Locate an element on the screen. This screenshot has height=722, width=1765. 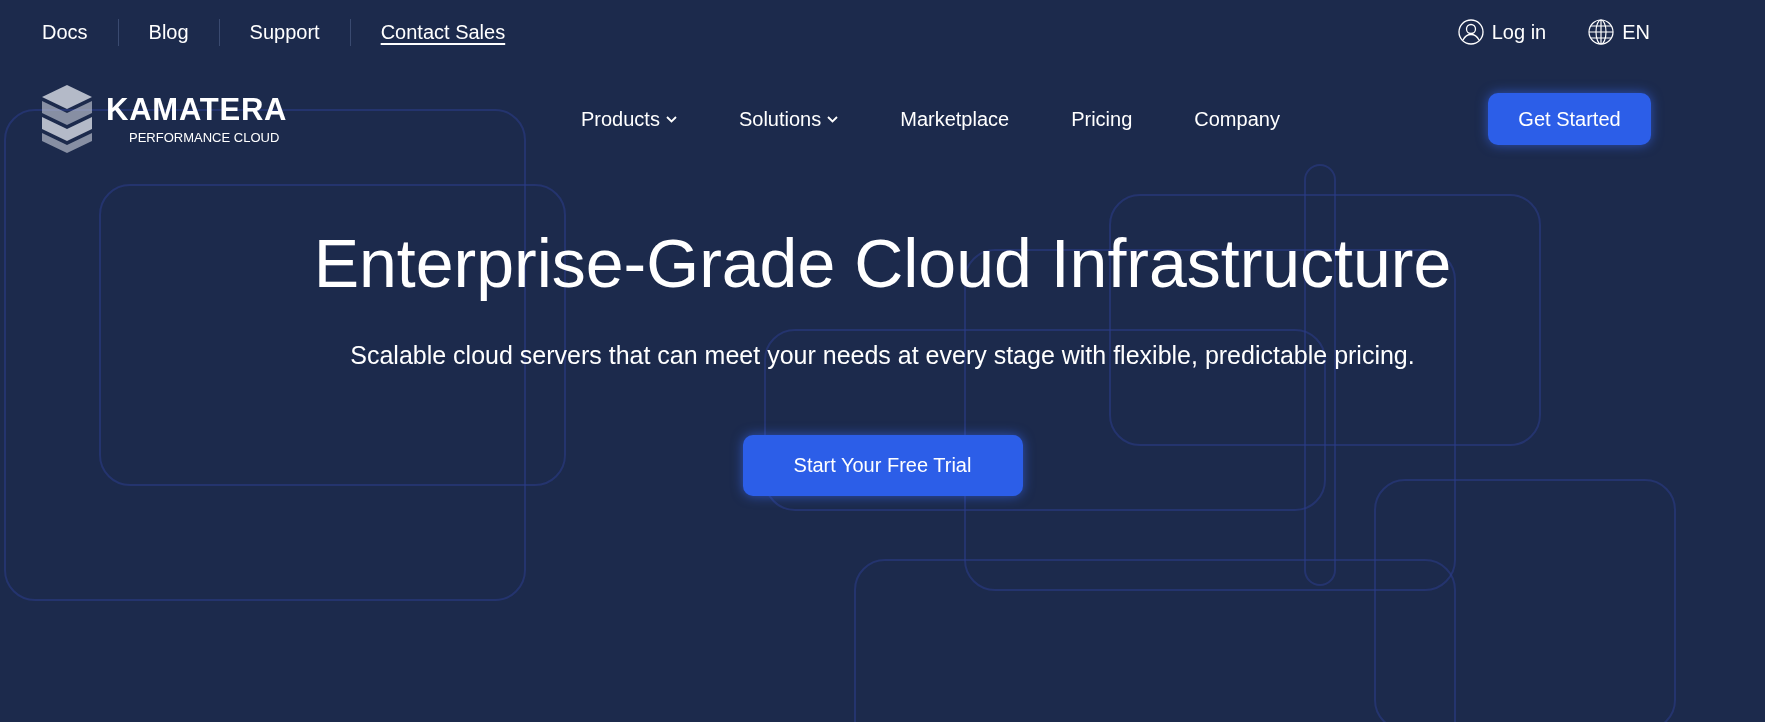
top-link: Support is located at coordinates (284, 32).